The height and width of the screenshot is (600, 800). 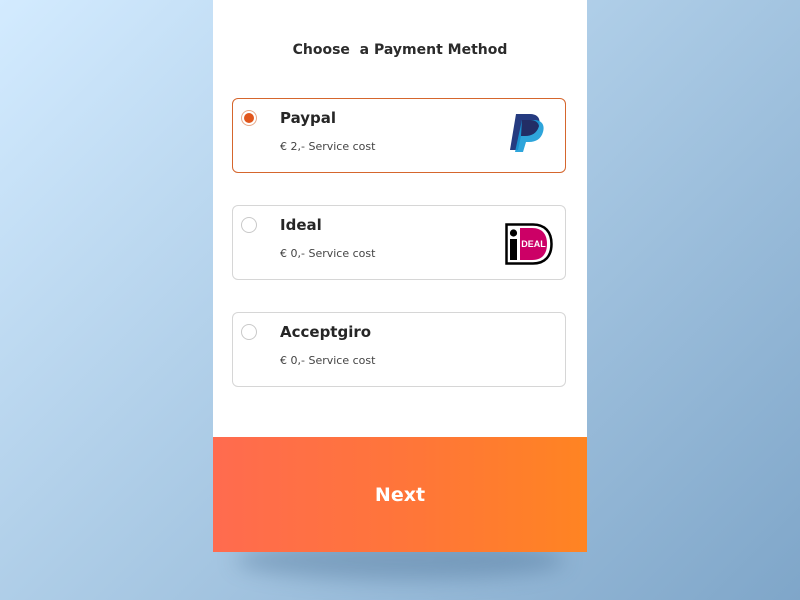 What do you see at coordinates (399, 242) in the screenshot?
I see `payment-option-ideal: Ideal € 0,- Service cost DEAL` at bounding box center [399, 242].